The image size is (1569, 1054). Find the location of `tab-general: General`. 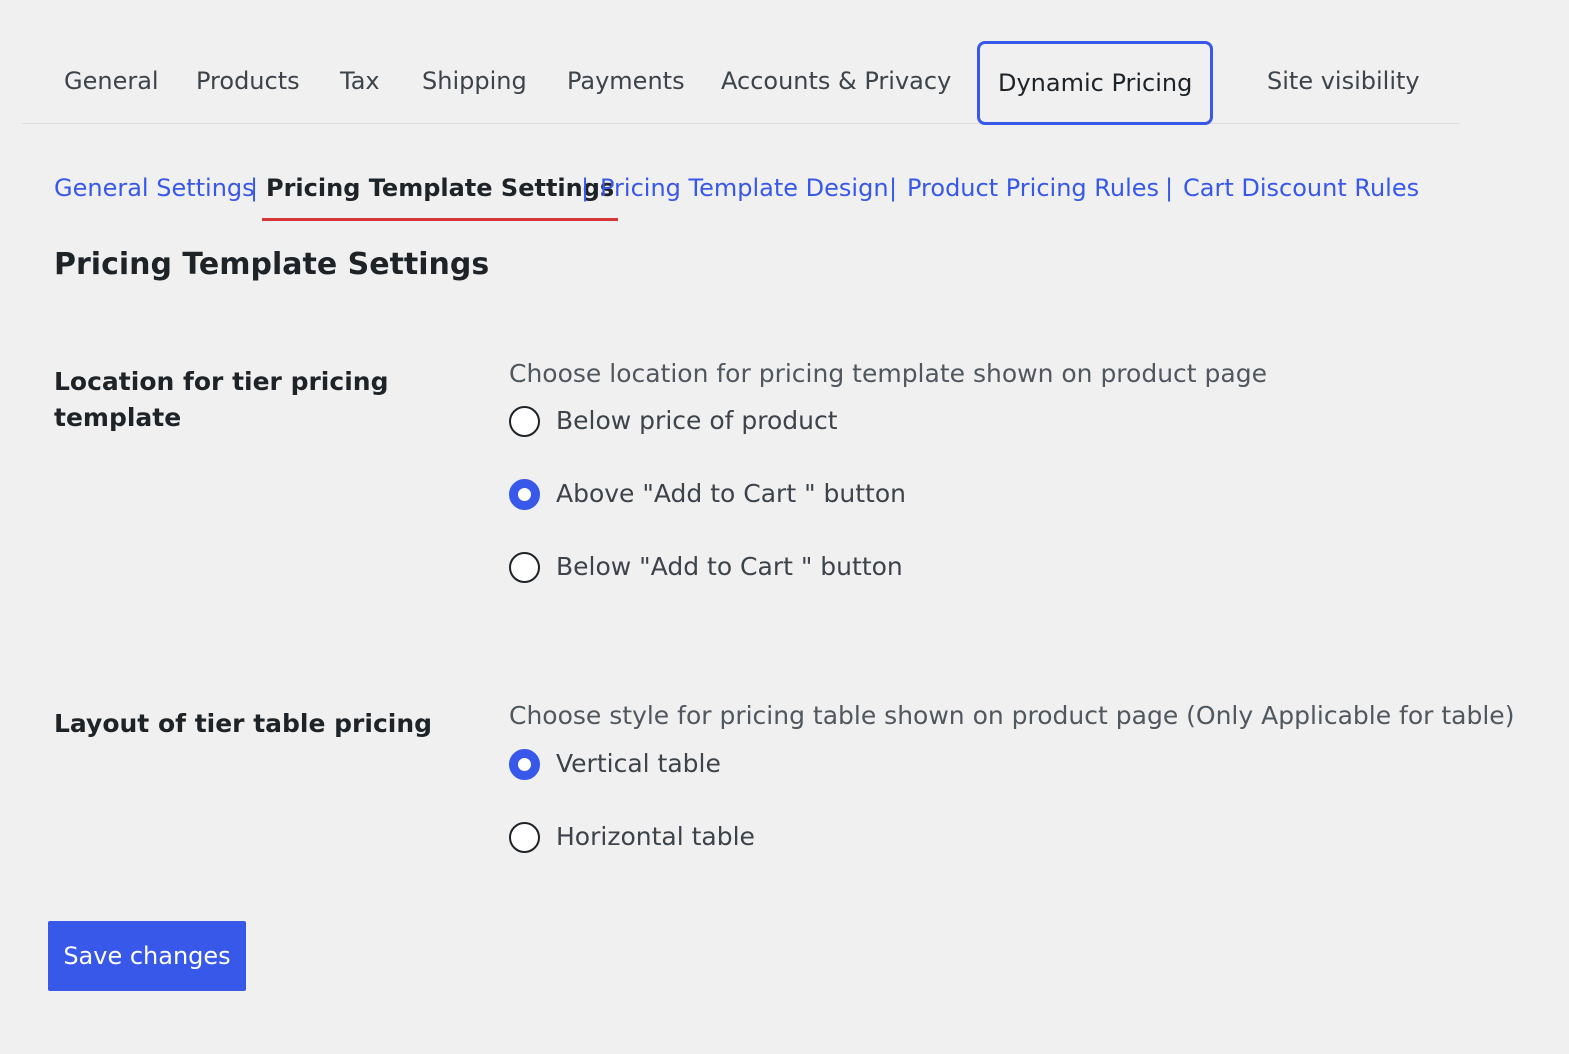

tab-general: General is located at coordinates (111, 81).